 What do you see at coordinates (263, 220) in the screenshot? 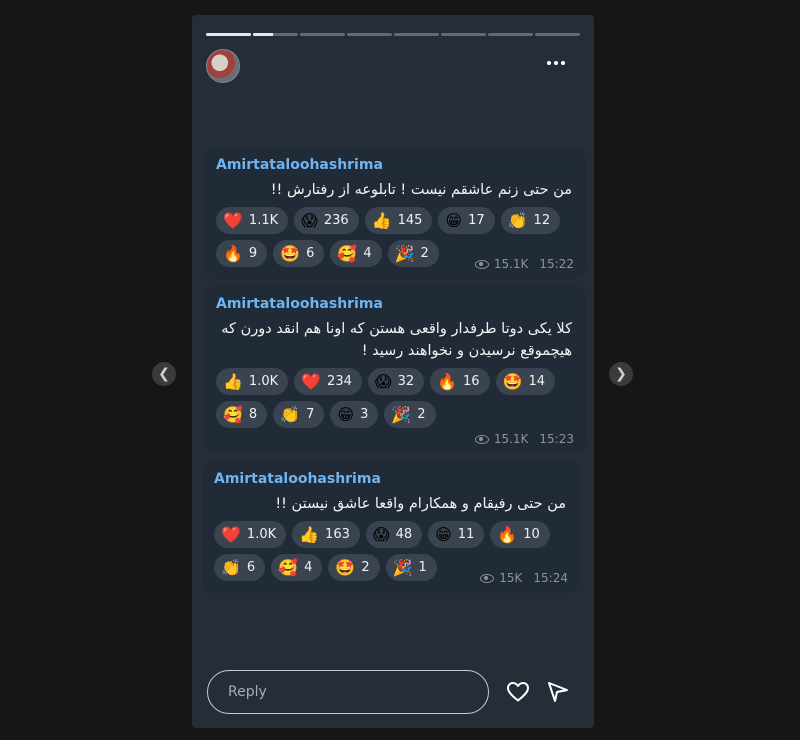
I see `reaction-count: 1.1K` at bounding box center [263, 220].